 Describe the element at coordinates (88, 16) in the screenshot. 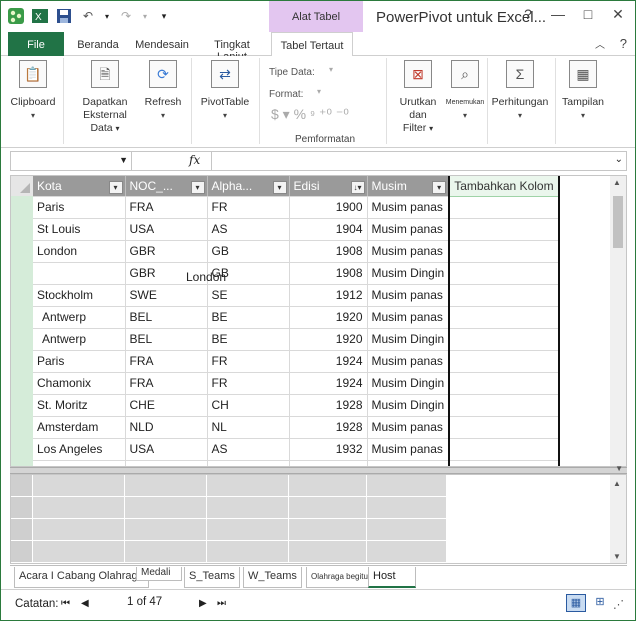

I see `undo-icon: ↶` at that location.